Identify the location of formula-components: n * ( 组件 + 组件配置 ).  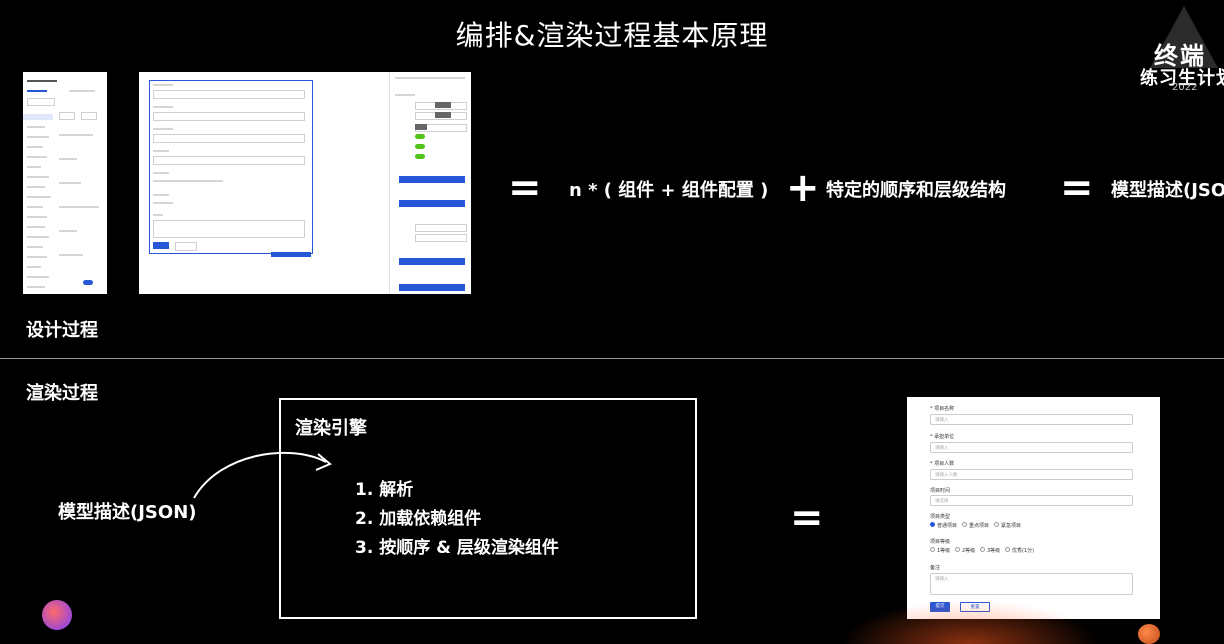
(669, 190).